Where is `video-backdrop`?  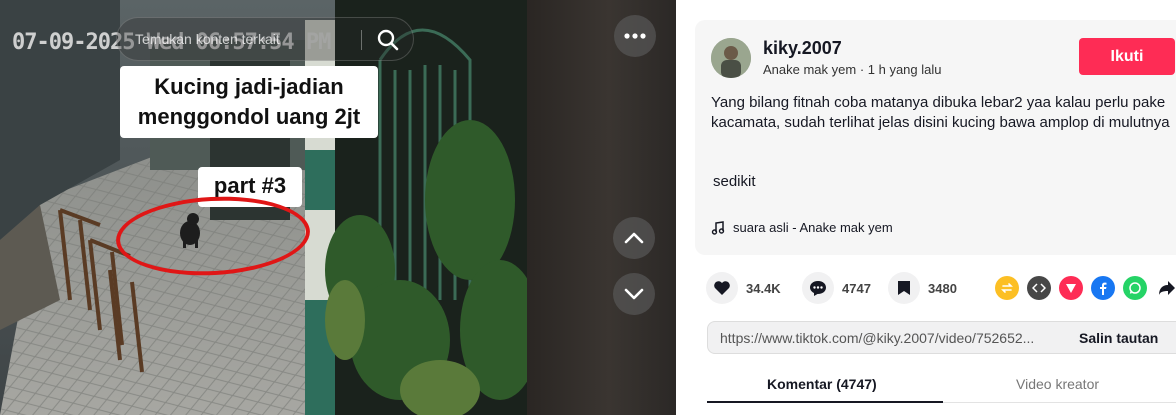
video-backdrop is located at coordinates (601, 207).